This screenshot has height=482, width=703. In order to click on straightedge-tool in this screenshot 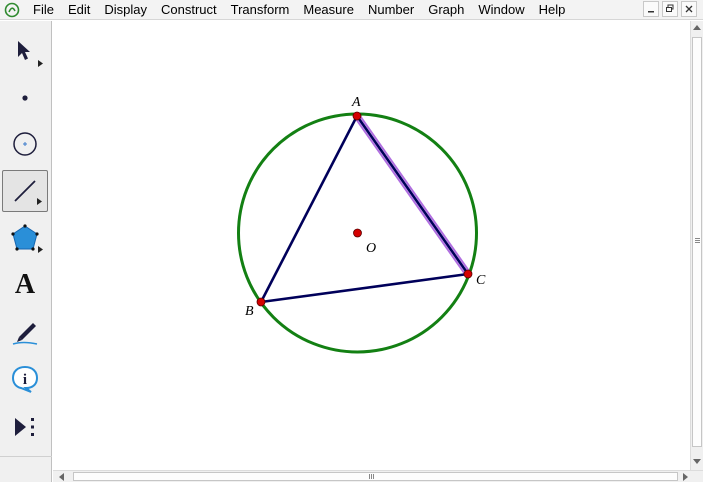, I will do `click(25, 191)`.